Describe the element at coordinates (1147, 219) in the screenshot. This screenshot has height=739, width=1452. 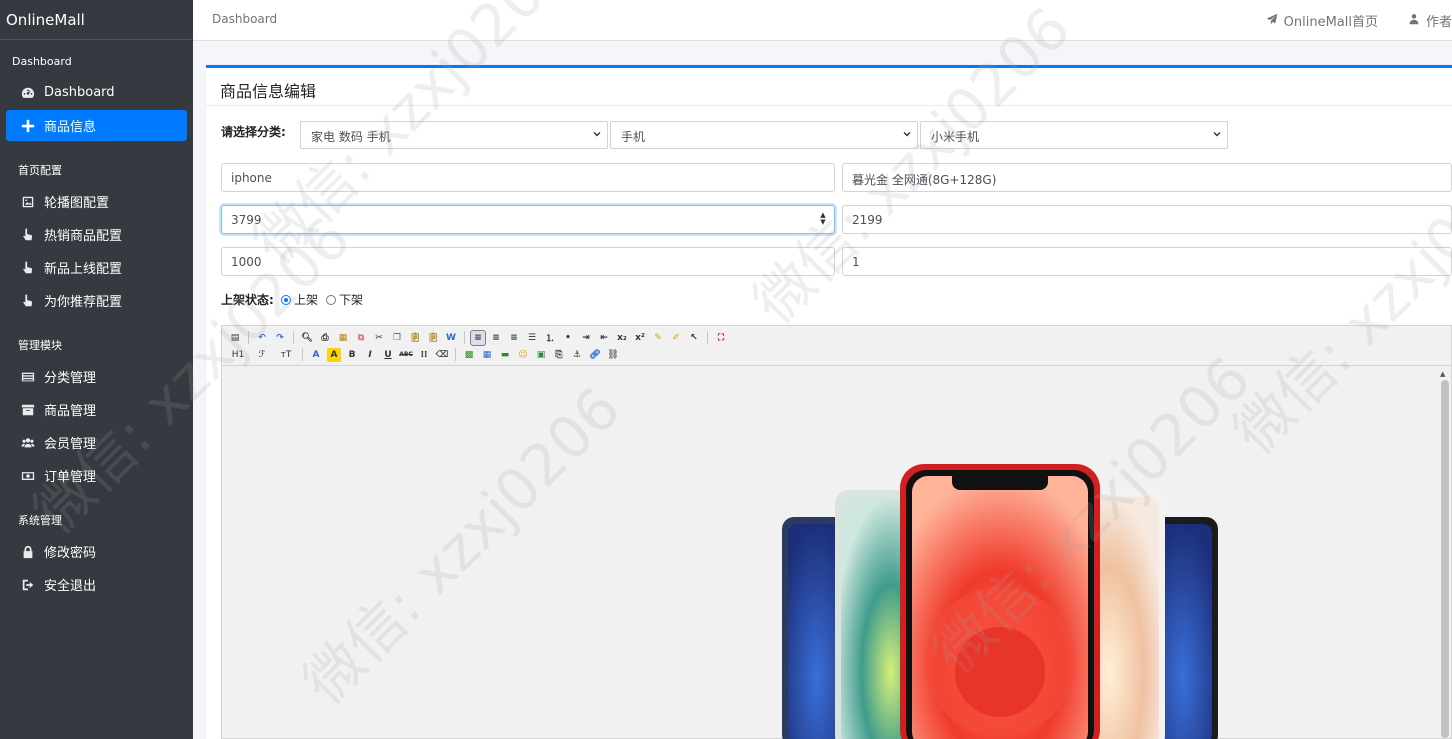
I see `selling-price-input: 2199` at that location.